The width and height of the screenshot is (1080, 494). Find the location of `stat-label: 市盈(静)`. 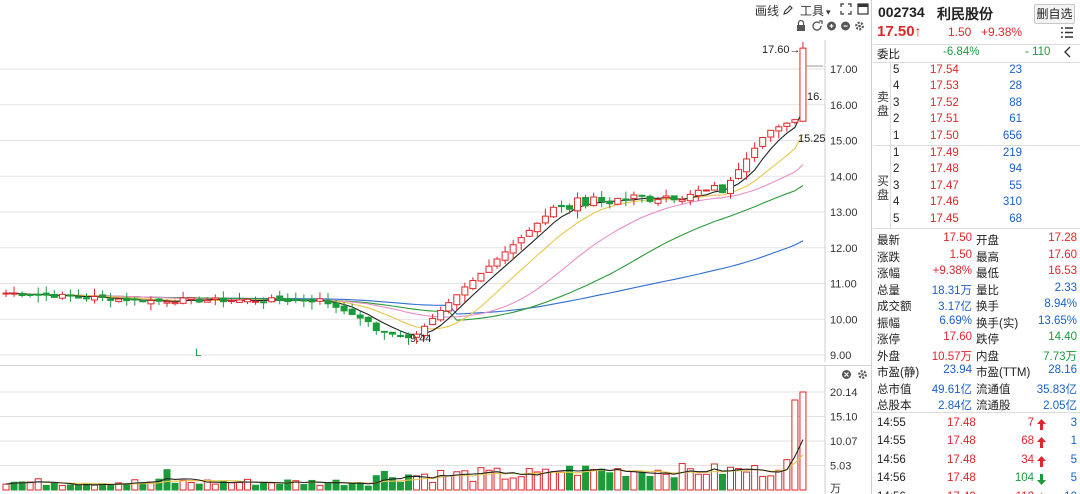

stat-label: 市盈(静) is located at coordinates (898, 373).